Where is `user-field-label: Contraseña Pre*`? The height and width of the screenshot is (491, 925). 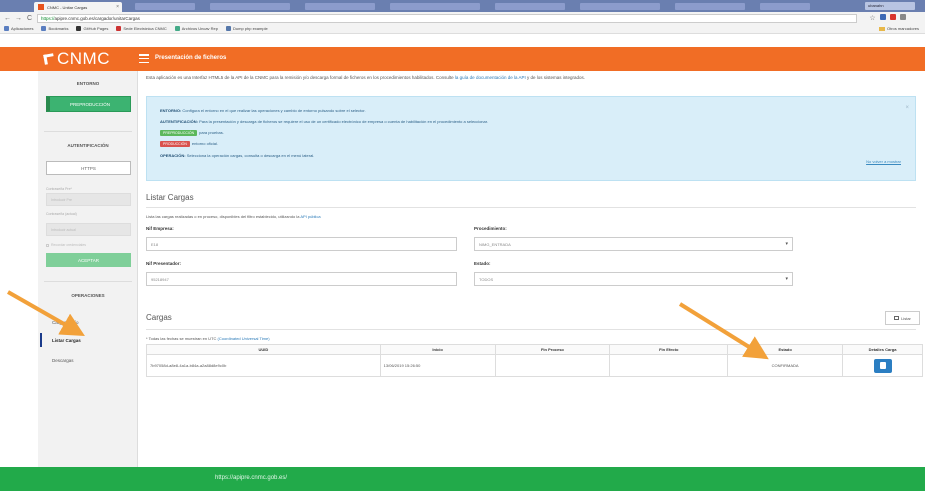 user-field-label: Contraseña Pre* is located at coordinates (59, 189).